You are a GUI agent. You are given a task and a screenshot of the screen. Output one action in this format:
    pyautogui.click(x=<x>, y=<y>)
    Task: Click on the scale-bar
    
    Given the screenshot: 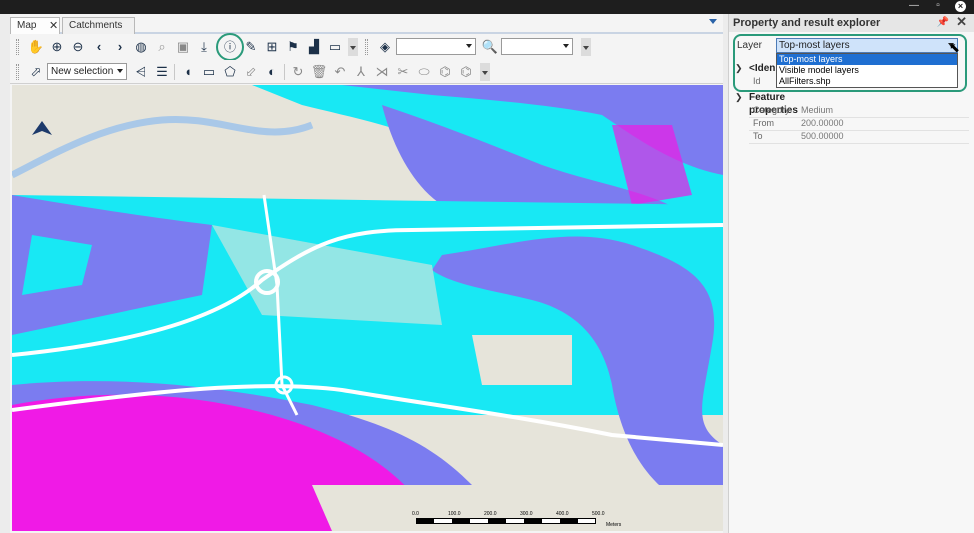 What is the action you would take?
    pyautogui.click(x=506, y=521)
    